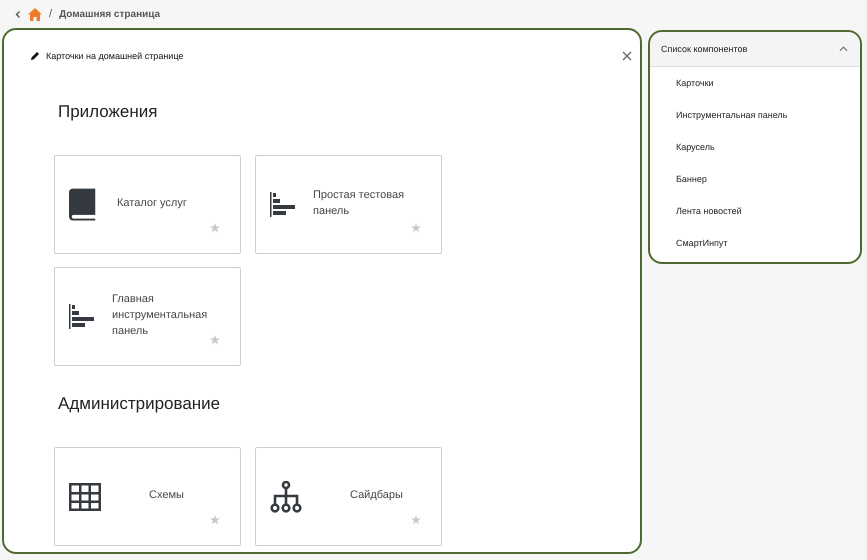 Image resolution: width=867 pixels, height=560 pixels. I want to click on component-item: Баннер, so click(755, 179).